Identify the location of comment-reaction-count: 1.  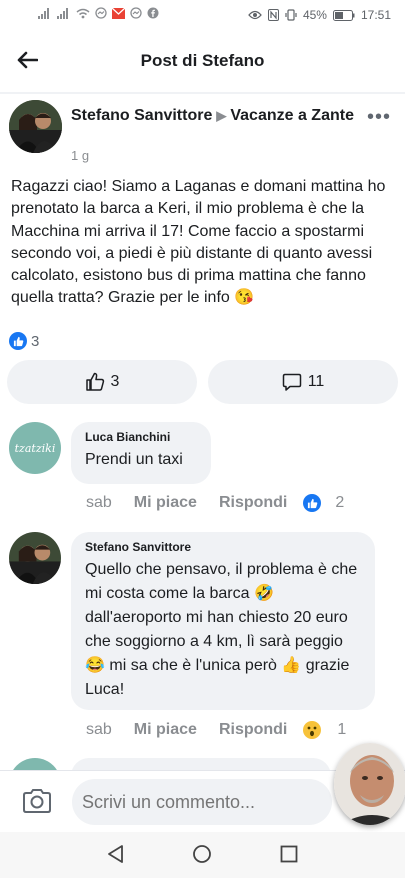
(342, 729).